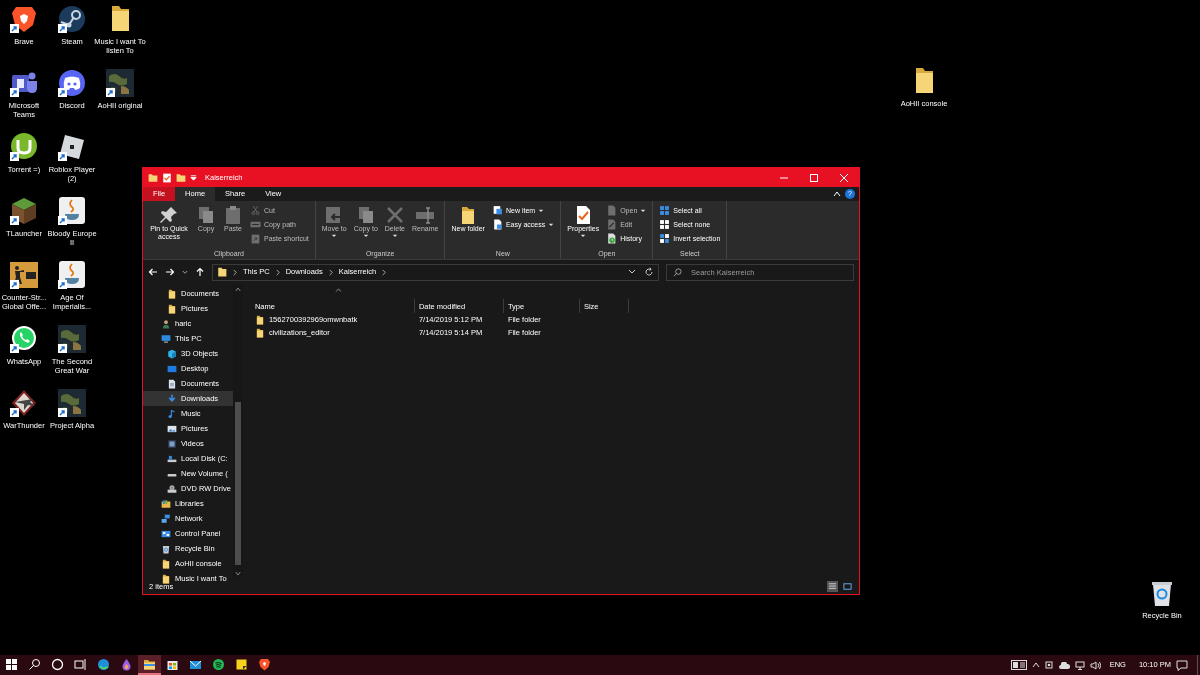 The height and width of the screenshot is (675, 1200). What do you see at coordinates (425, 215) in the screenshot?
I see `rename-icon` at bounding box center [425, 215].